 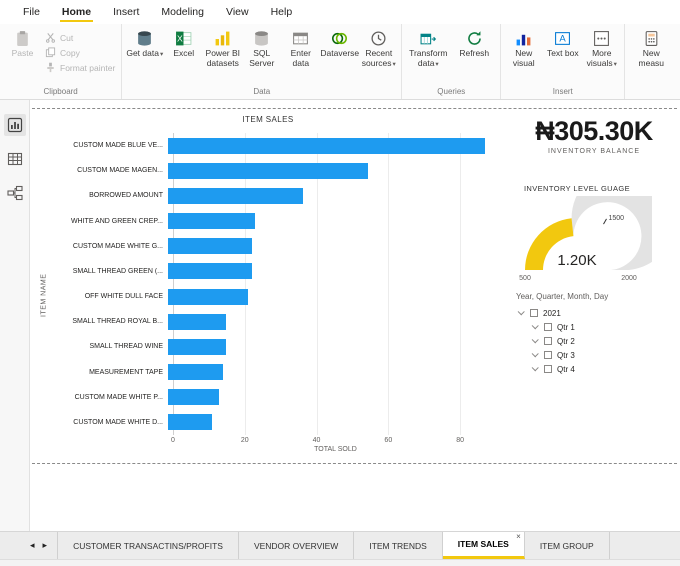 I want to click on tab-item-group: ITEM GROUP, so click(x=567, y=545).